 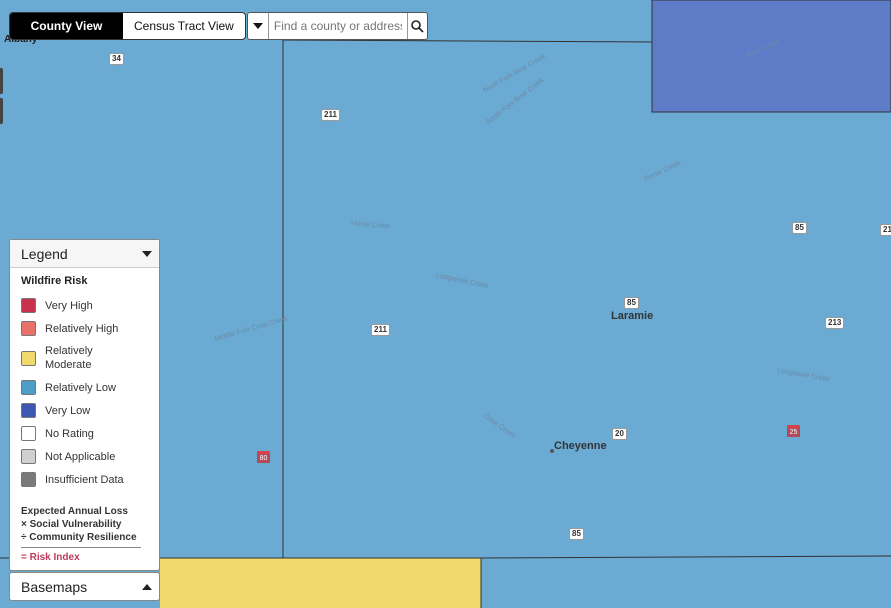 I want to click on census-tract-view-button: Census Tract View, so click(x=184, y=26).